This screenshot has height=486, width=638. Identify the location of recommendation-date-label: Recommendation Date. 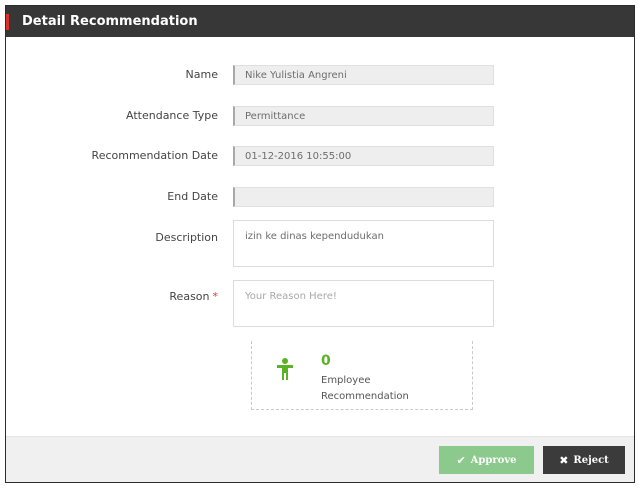
(154, 155).